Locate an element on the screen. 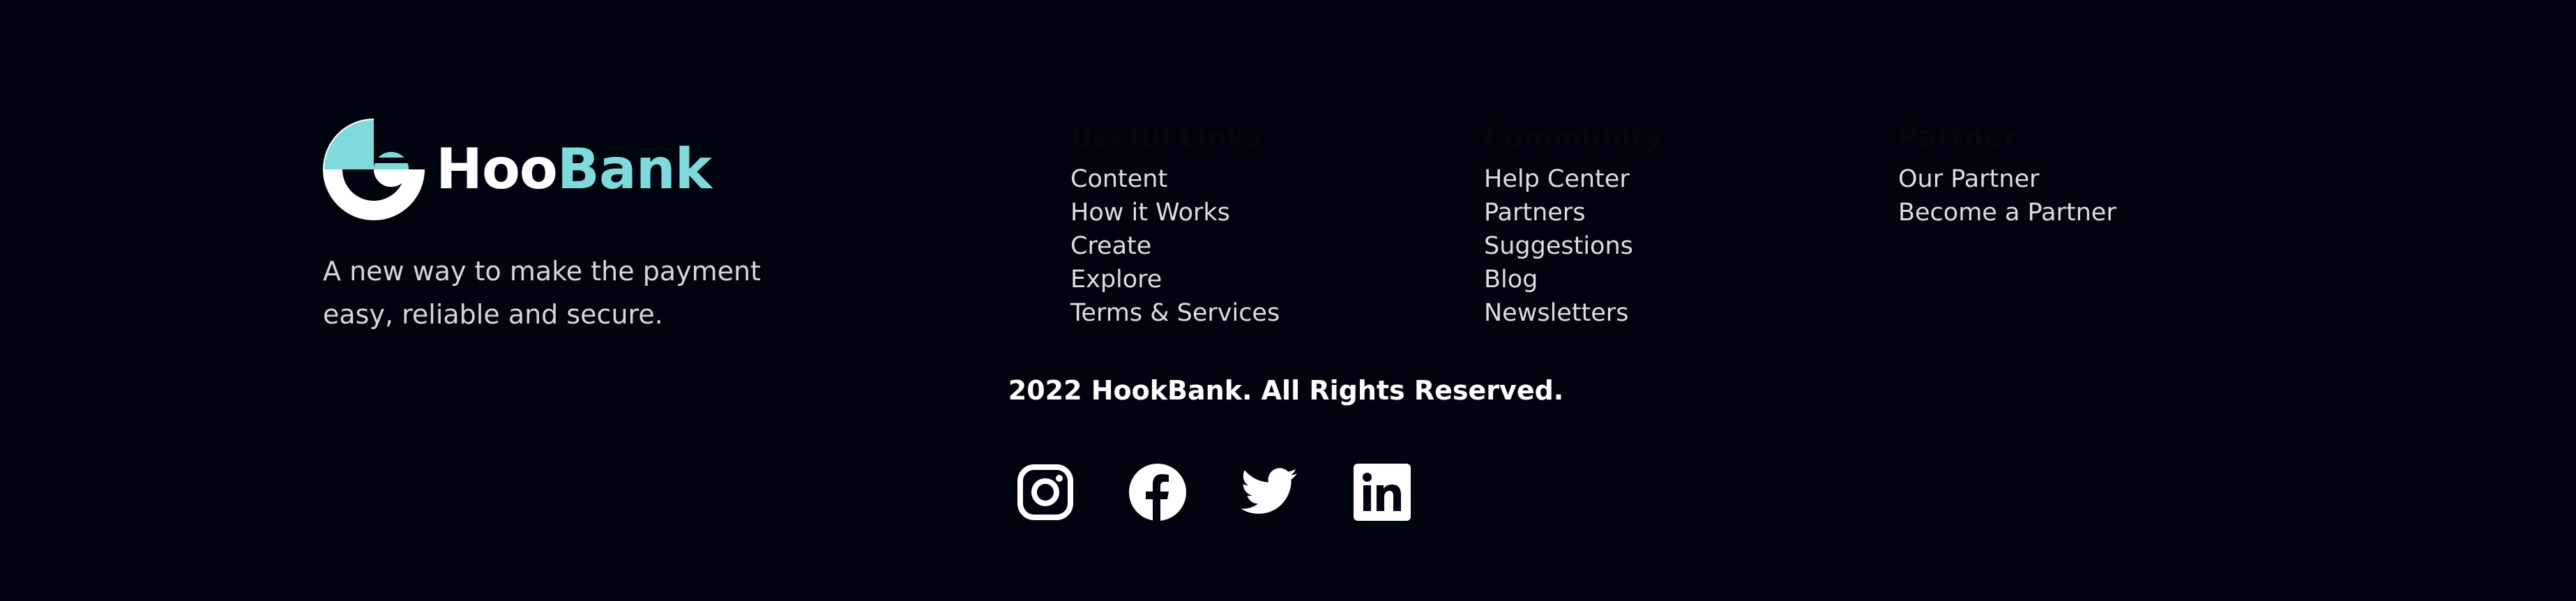 The image size is (2576, 601). logo-text: HooBank is located at coordinates (574, 169).